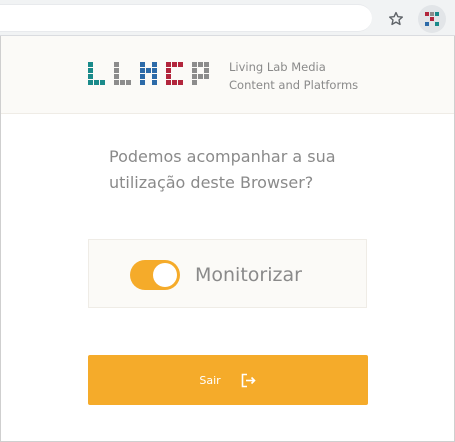  Describe the element at coordinates (211, 182) in the screenshot. I see `question-line-2: utilização deste Browser?` at that location.